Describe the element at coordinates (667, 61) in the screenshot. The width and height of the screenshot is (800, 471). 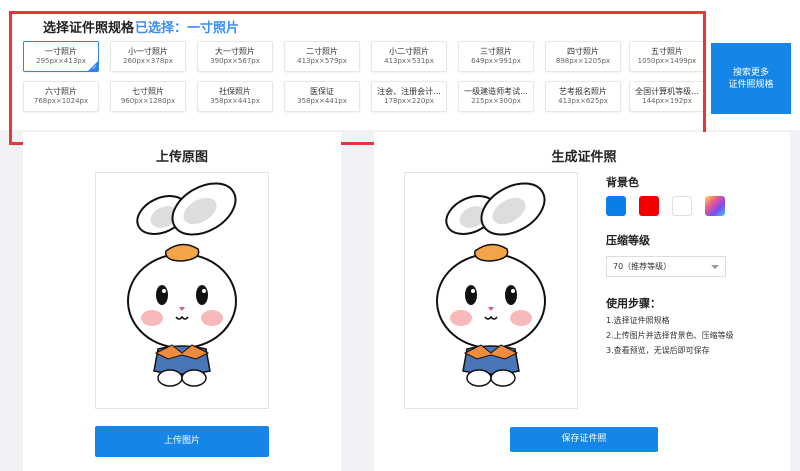
I see `size-pixels: 1050px×1499px` at that location.